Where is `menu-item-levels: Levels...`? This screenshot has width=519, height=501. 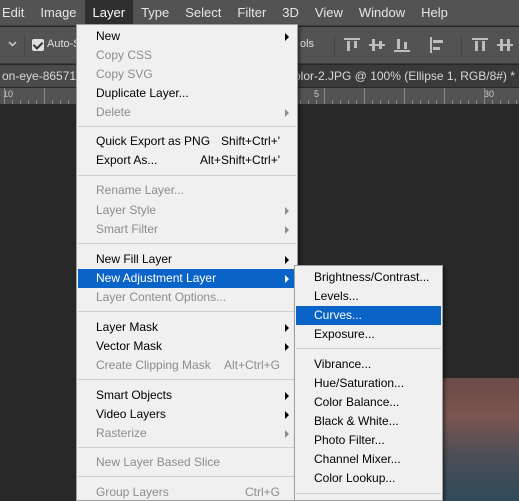 menu-item-levels: Levels... is located at coordinates (368, 296).